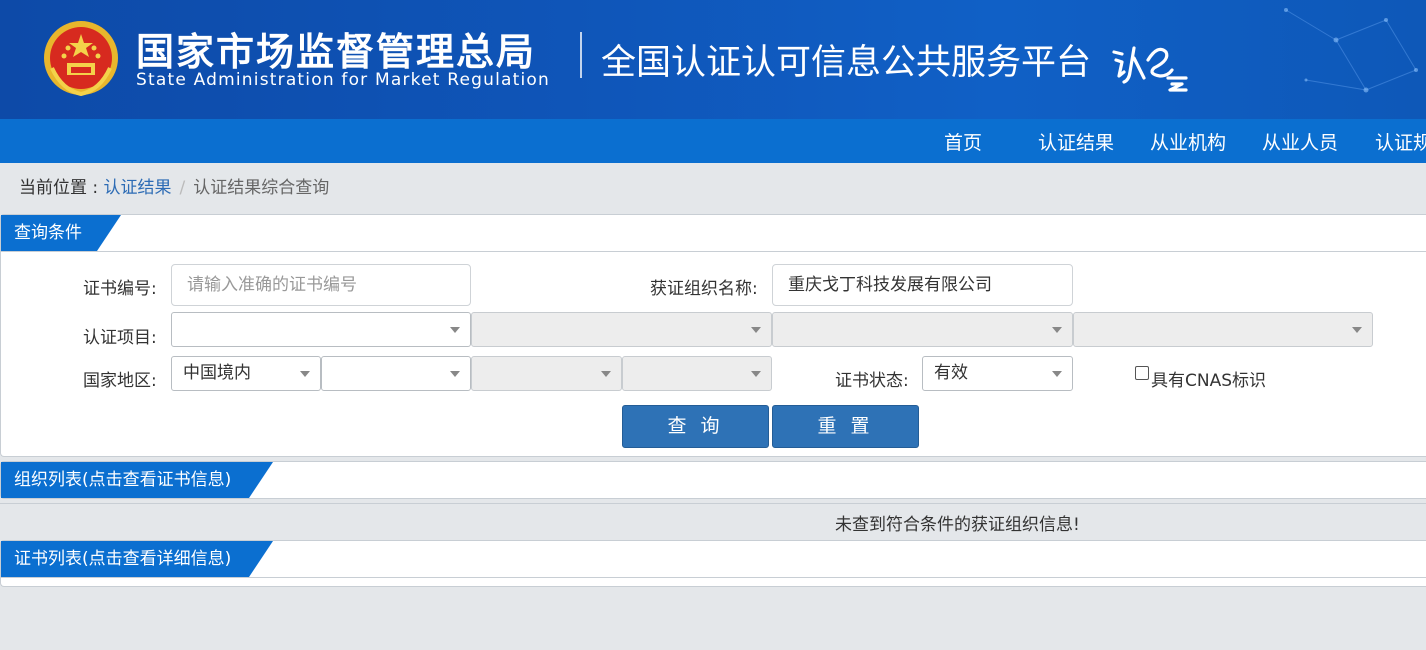 The height and width of the screenshot is (650, 1426). I want to click on nav-institutions: 从业机构, so click(1188, 141).